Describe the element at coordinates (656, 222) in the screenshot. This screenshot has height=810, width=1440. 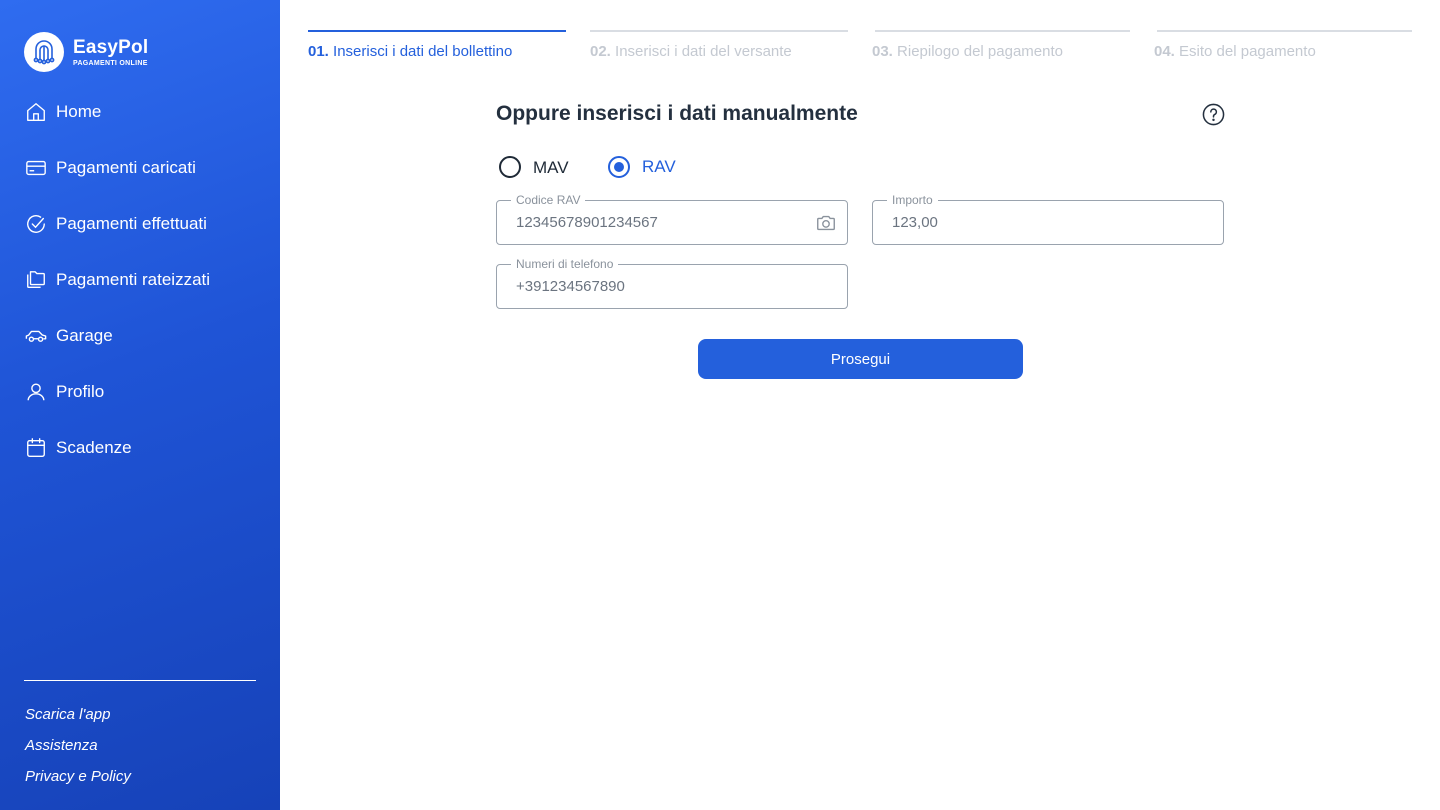
I see `codice-rav-input` at that location.